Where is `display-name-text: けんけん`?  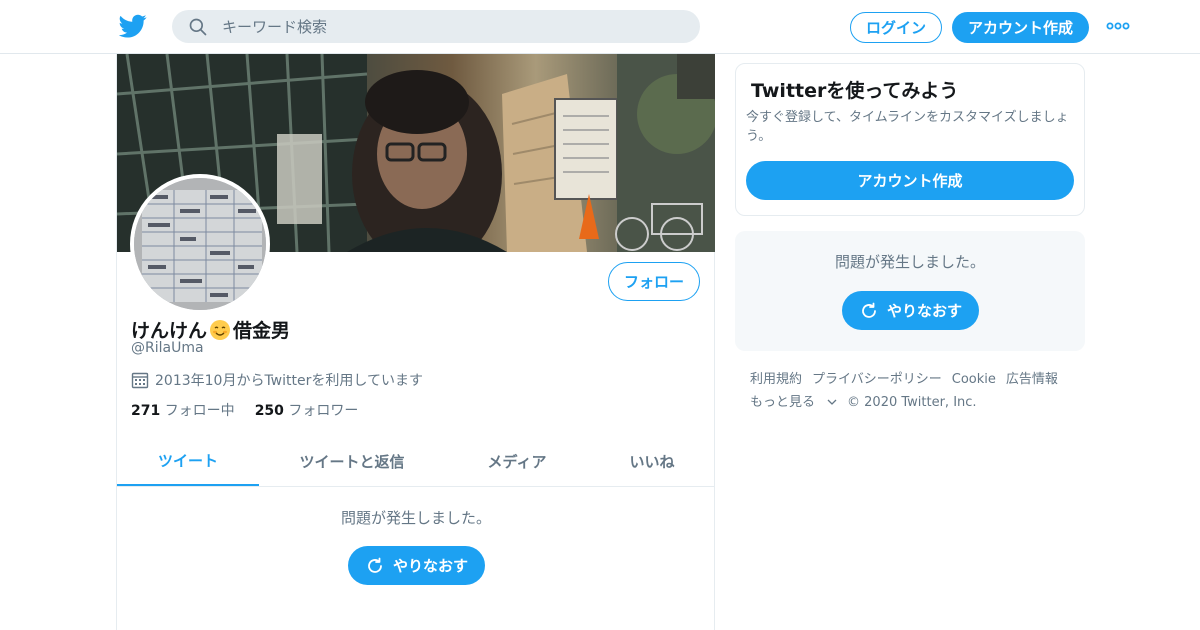 display-name-text: けんけん is located at coordinates (169, 331).